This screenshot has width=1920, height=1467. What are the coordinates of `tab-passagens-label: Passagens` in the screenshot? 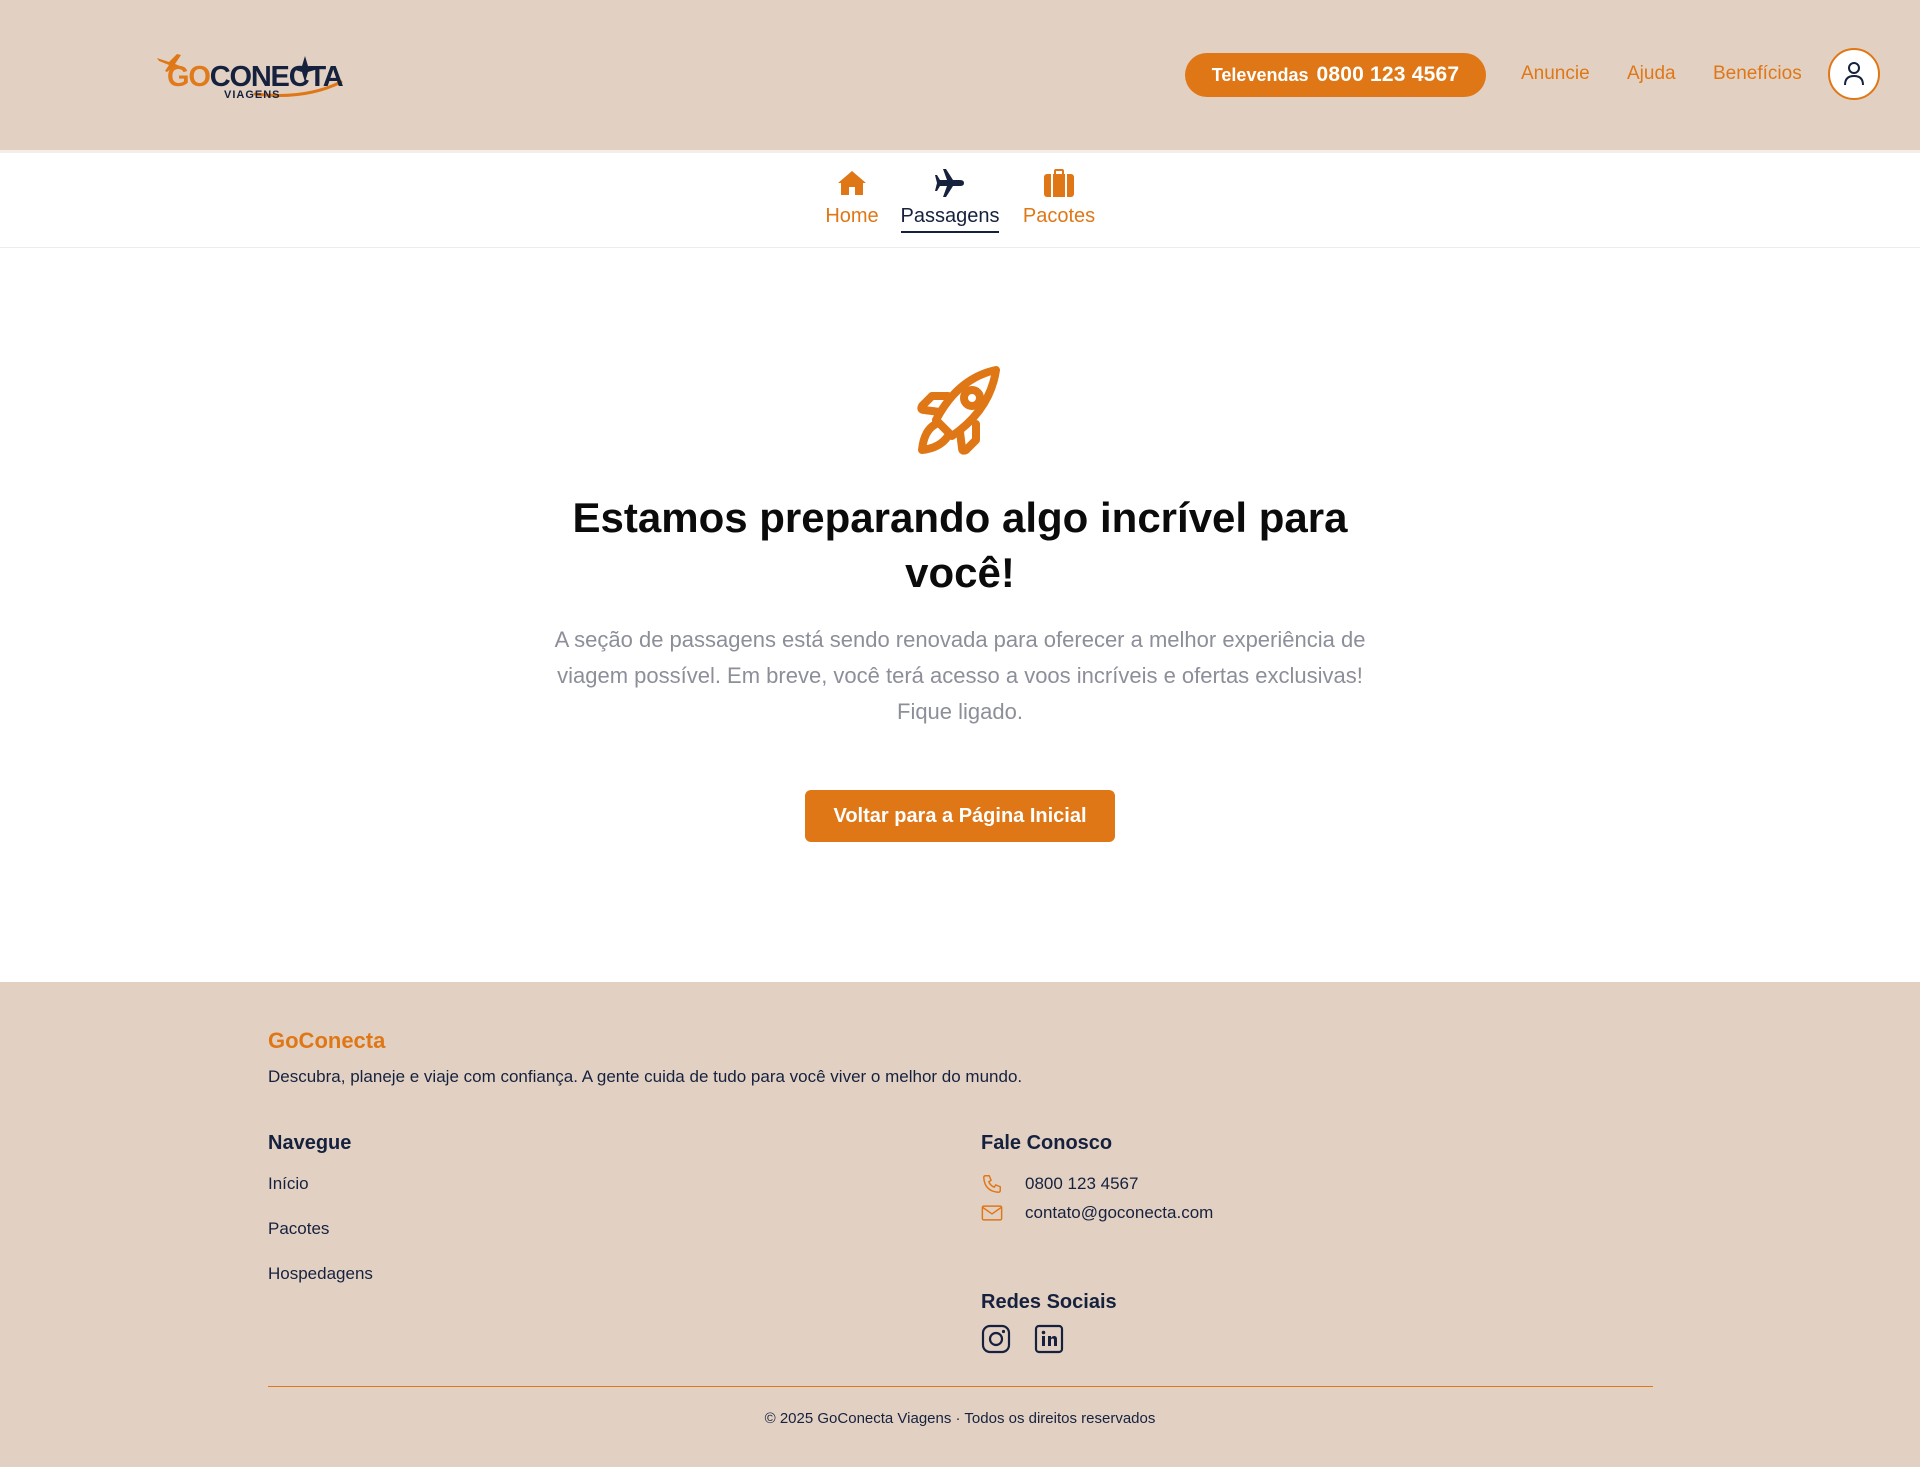 It's located at (950, 219).